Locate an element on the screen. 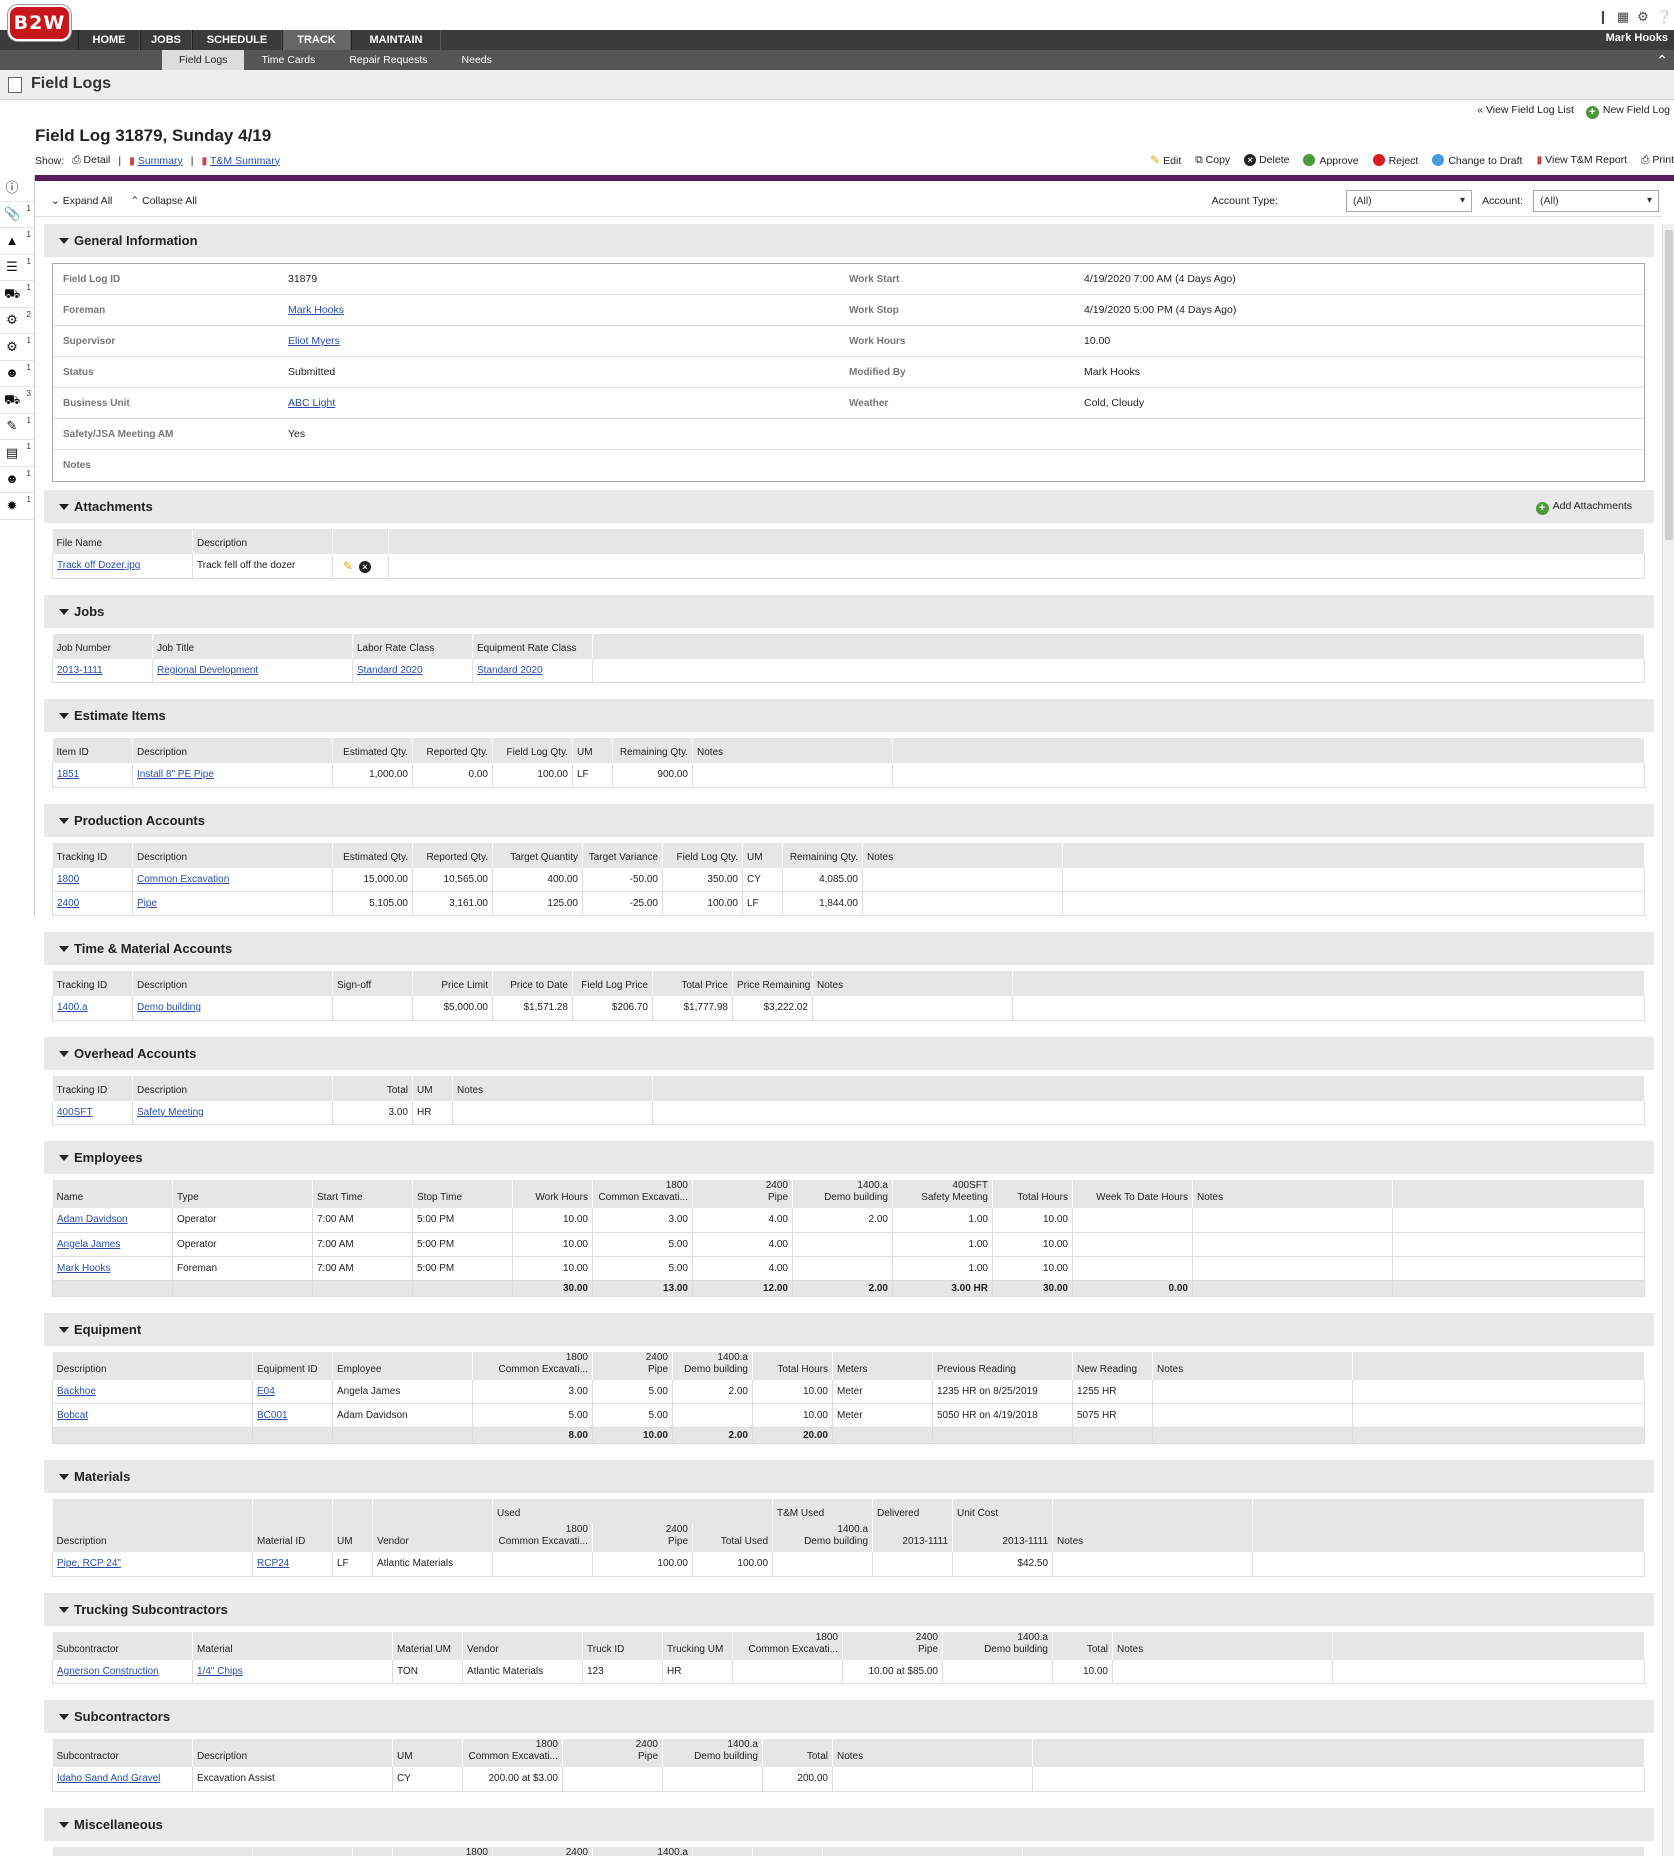  info-value: Mark Hooks is located at coordinates (568, 310).